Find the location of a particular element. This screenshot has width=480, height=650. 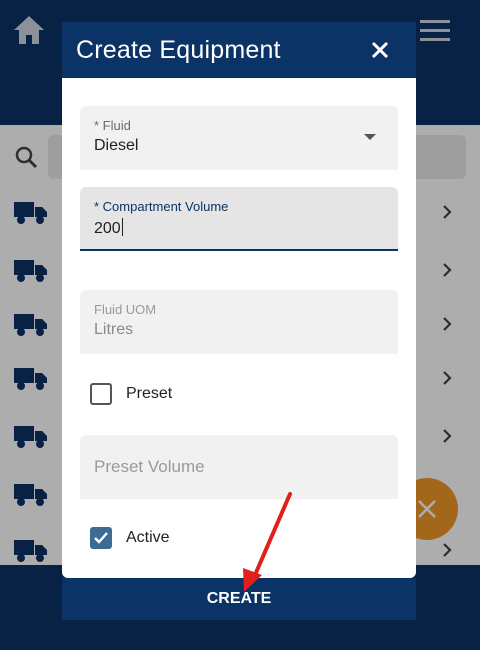

annotation-arrow is located at coordinates (267, 542).